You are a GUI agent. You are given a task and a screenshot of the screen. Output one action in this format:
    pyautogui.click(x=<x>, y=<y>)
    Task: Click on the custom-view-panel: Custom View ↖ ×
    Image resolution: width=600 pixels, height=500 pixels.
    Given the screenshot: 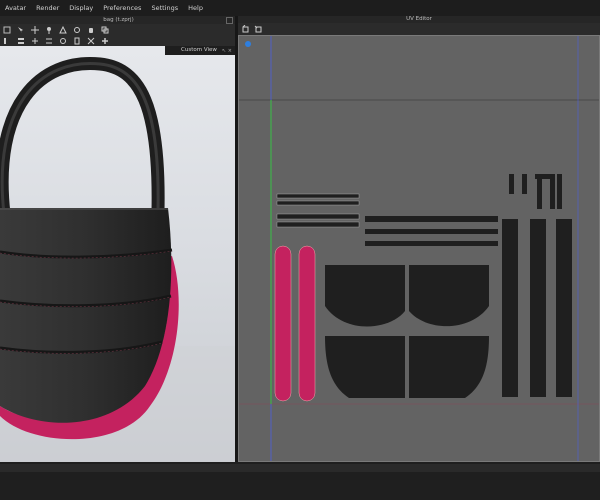 What is the action you would take?
    pyautogui.click(x=200, y=50)
    